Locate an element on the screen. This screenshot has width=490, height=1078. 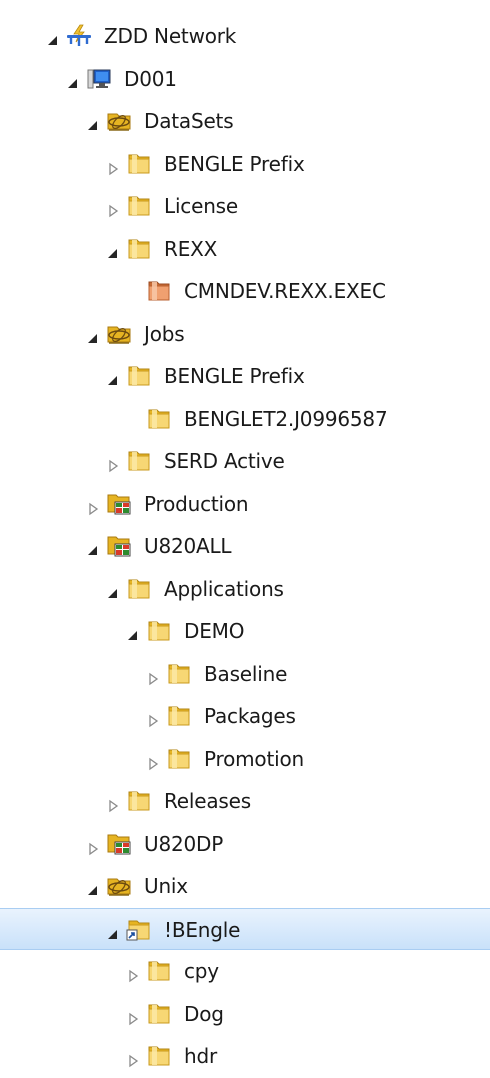
tree-node-baseline: Baseline is located at coordinates (245, 674).